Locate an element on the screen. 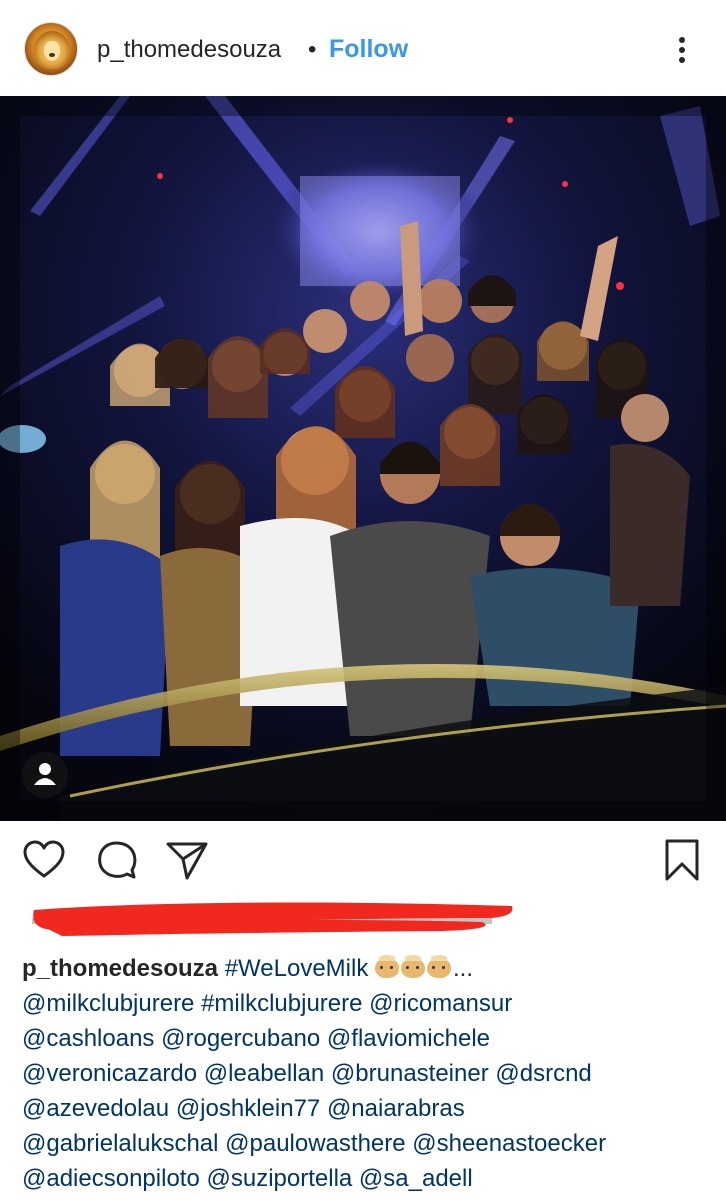 This screenshot has width=726, height=1200. hashtag-link: #milkclubjurere is located at coordinates (281, 1003).